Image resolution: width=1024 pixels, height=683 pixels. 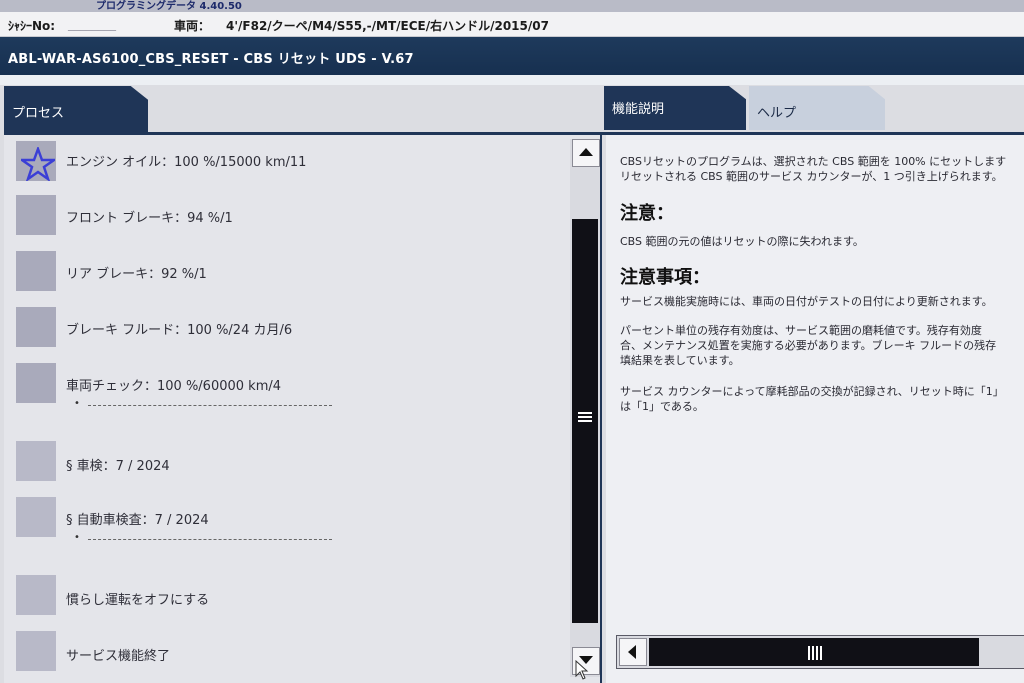 What do you see at coordinates (665, 277) in the screenshot?
I see `heading-notes: 注意事項：` at bounding box center [665, 277].